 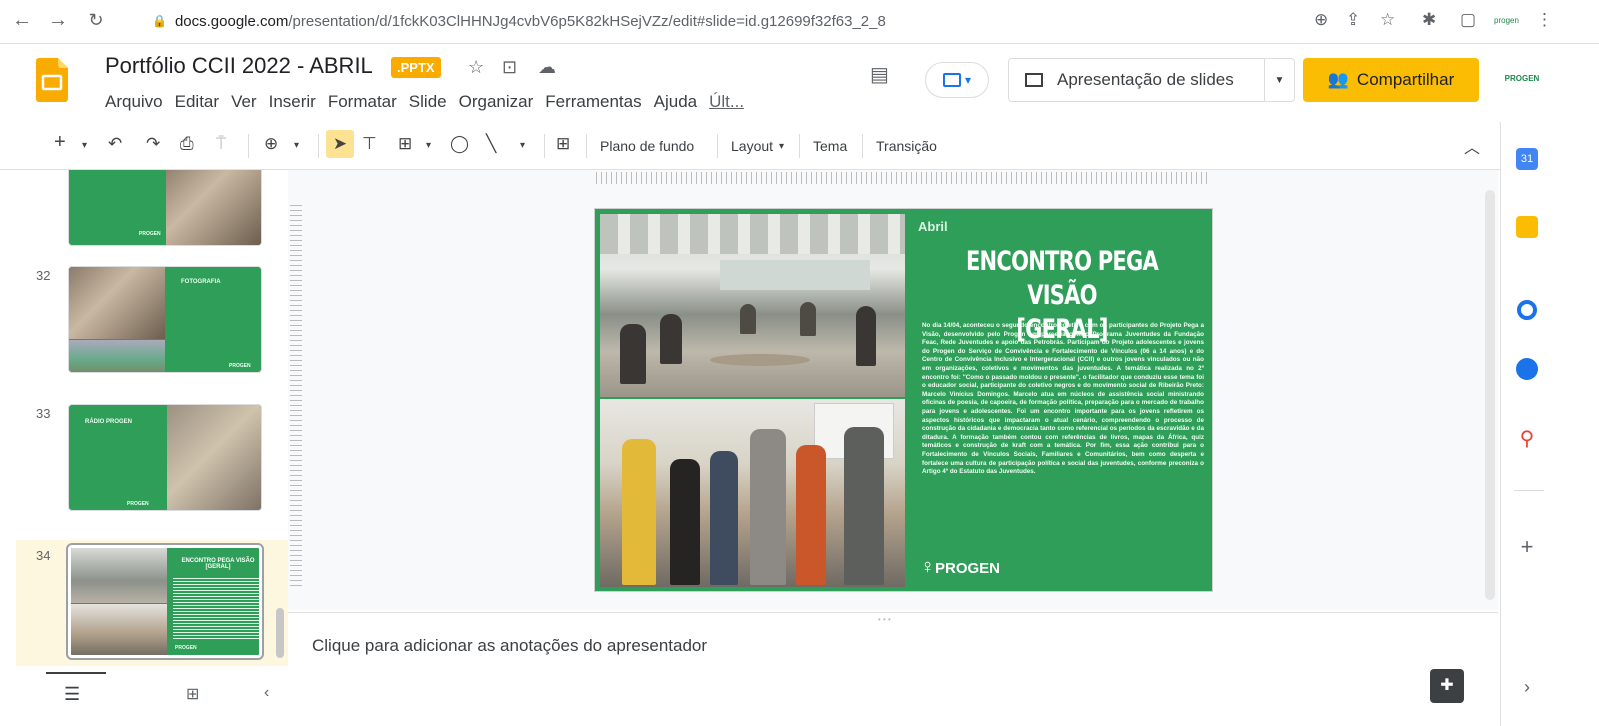 I want to click on filmstrip-view-icon: ☰, so click(x=72, y=694).